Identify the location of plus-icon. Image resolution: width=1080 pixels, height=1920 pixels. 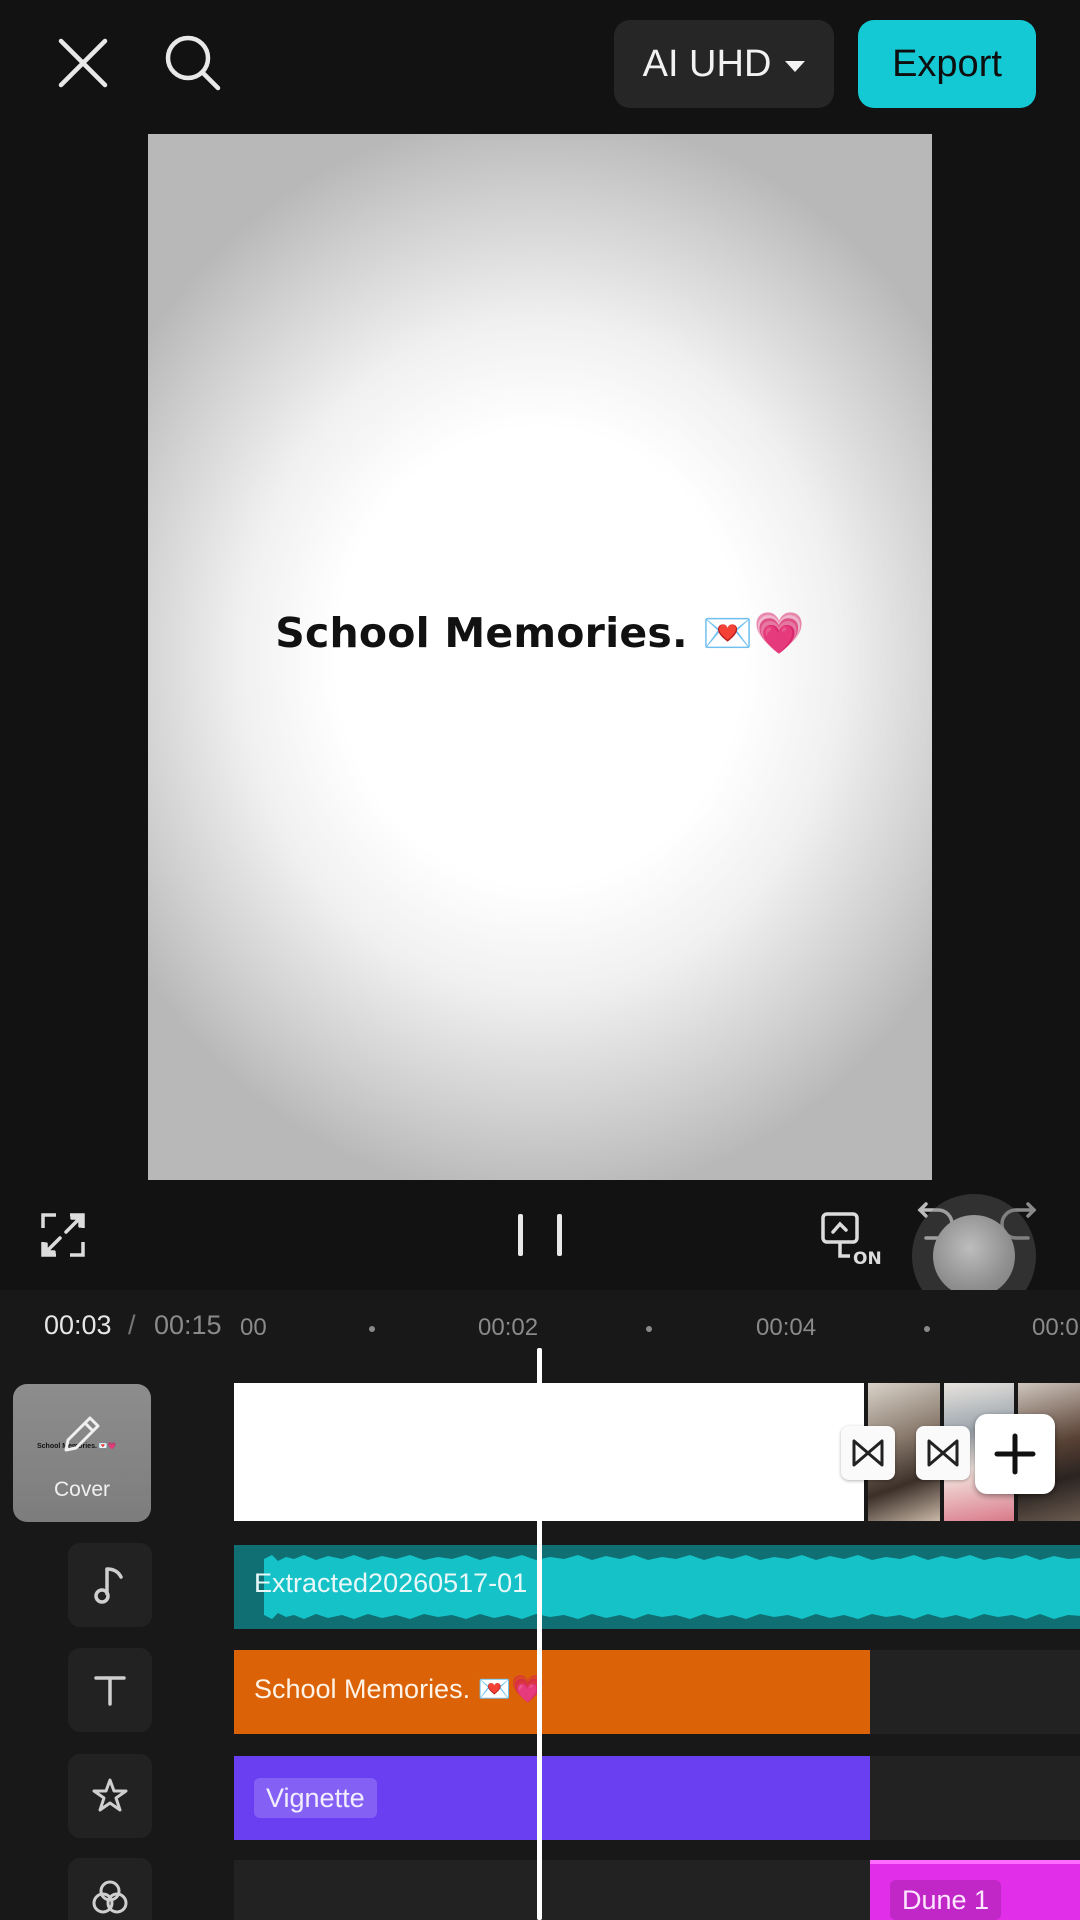
(1015, 1454).